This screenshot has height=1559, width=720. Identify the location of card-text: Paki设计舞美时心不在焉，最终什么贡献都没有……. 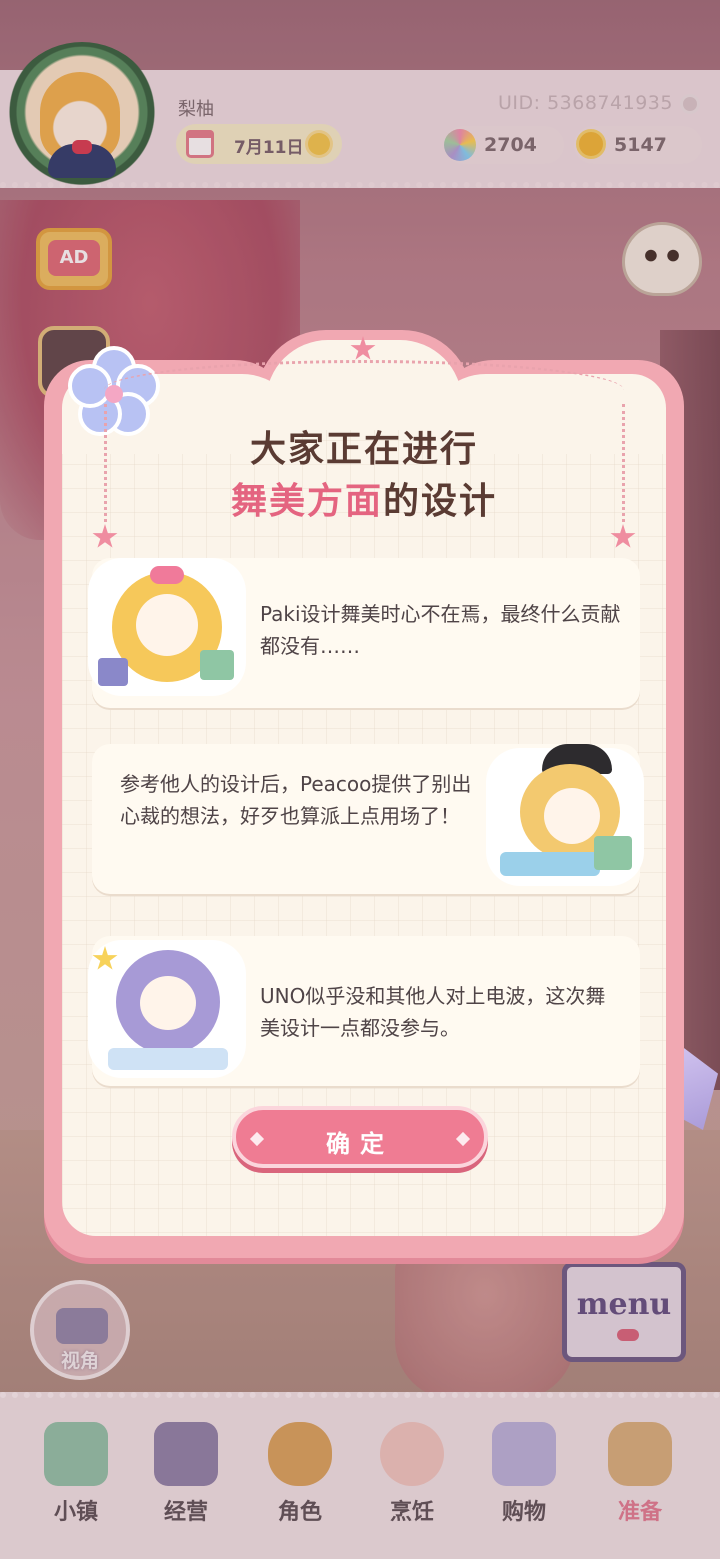
(440, 630).